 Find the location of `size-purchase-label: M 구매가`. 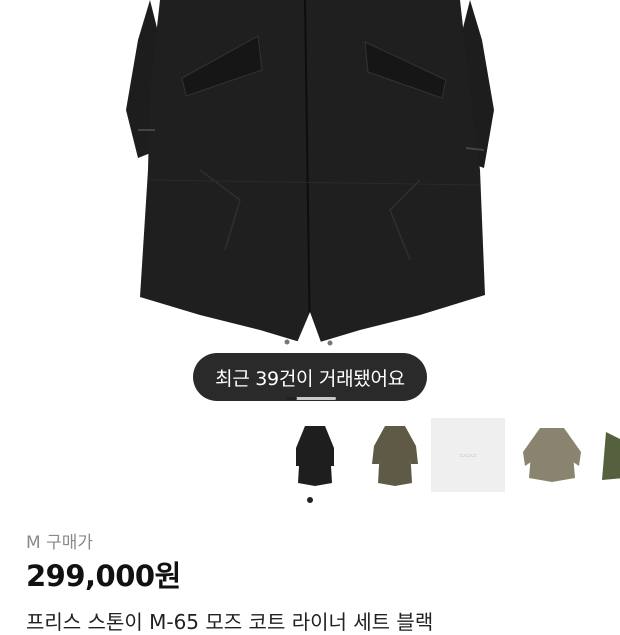

size-purchase-label: M 구매가 is located at coordinates (59, 543).